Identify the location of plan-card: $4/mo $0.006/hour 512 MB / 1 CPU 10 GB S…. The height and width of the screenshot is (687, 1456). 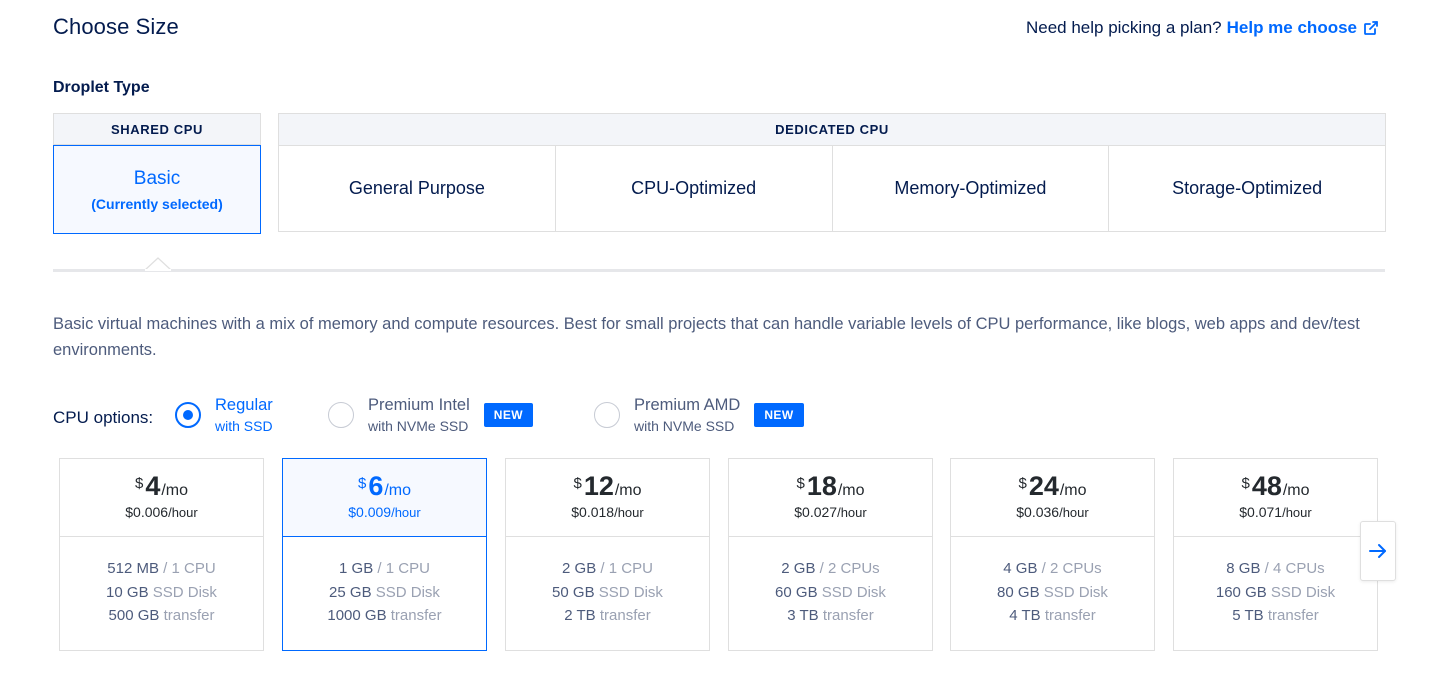
(161, 554).